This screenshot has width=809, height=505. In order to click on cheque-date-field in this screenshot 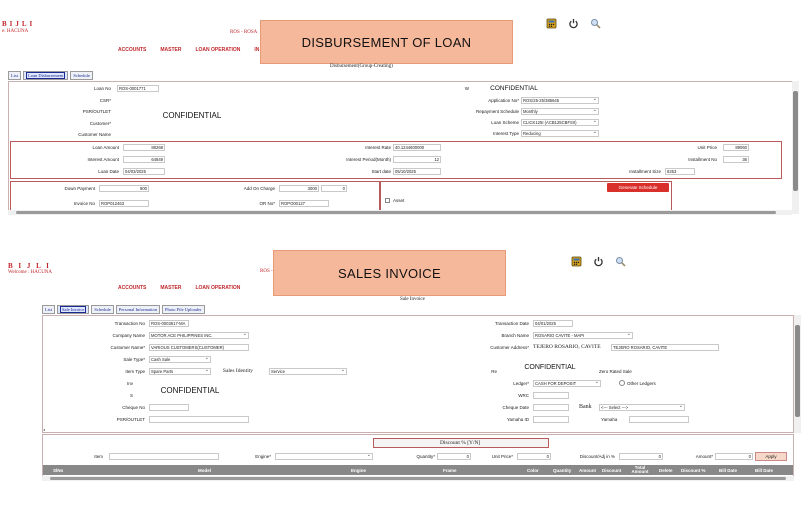, I will do `click(551, 407)`.